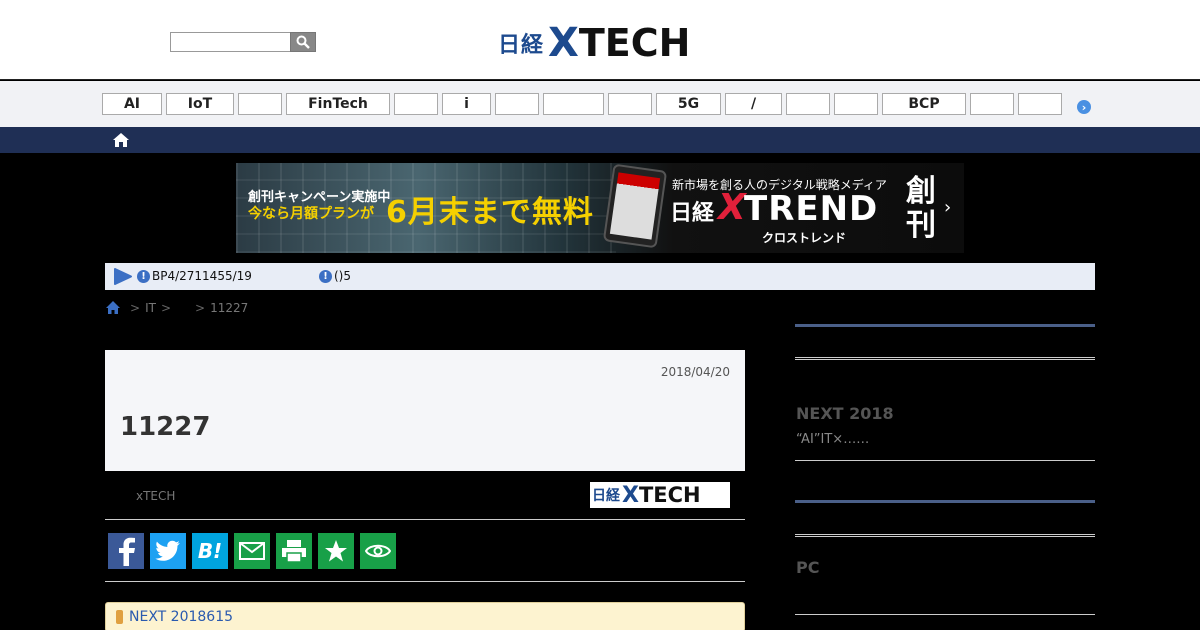 This screenshot has width=1200, height=630. I want to click on flag-icon, so click(123, 276).